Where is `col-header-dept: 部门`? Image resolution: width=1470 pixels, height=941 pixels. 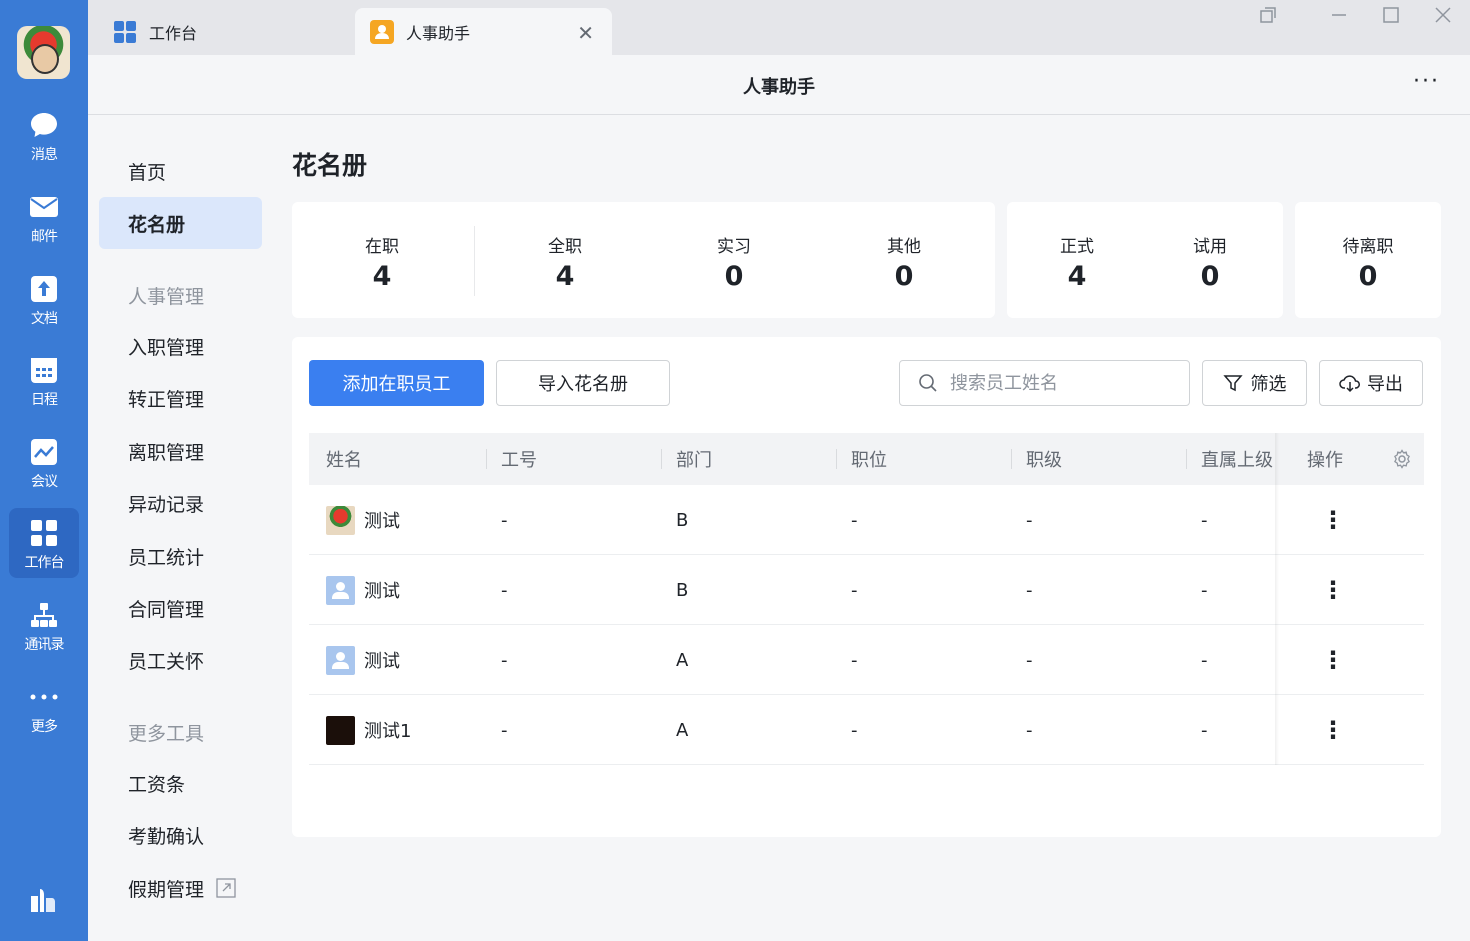 col-header-dept: 部门 is located at coordinates (694, 459).